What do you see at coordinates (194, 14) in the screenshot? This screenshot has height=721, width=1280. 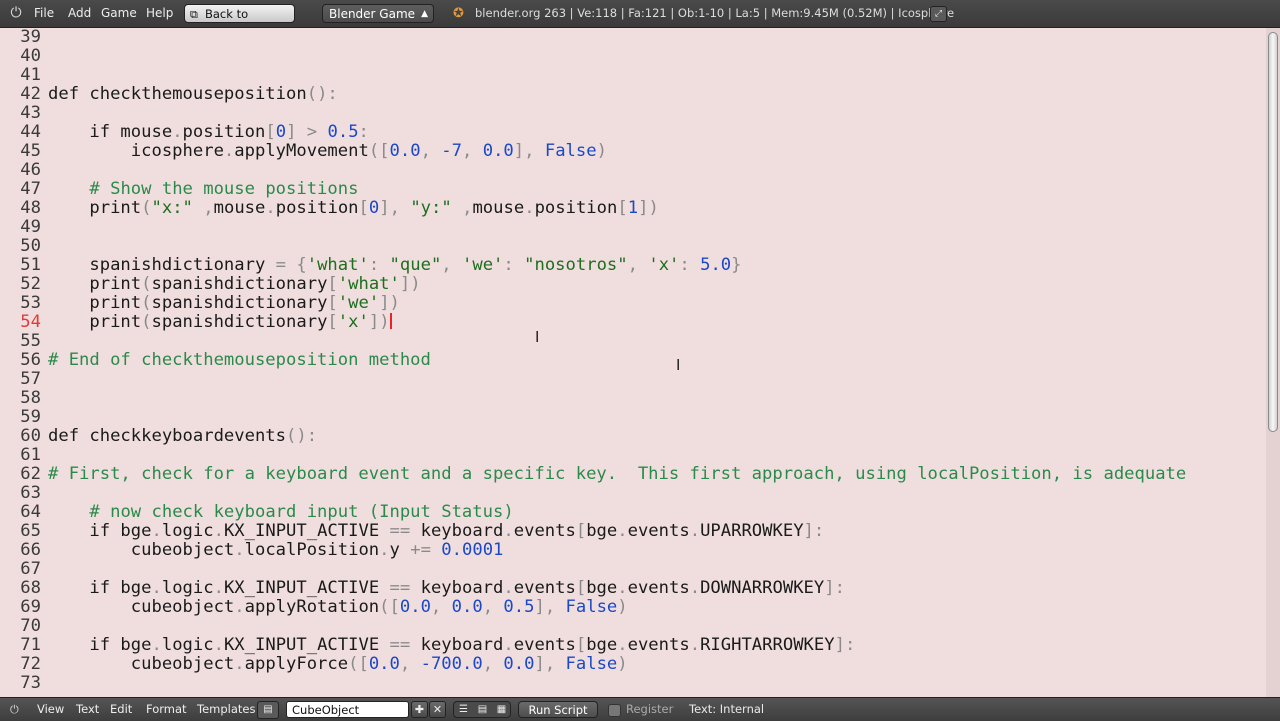 I see `screen-back-icon: ⧉` at bounding box center [194, 14].